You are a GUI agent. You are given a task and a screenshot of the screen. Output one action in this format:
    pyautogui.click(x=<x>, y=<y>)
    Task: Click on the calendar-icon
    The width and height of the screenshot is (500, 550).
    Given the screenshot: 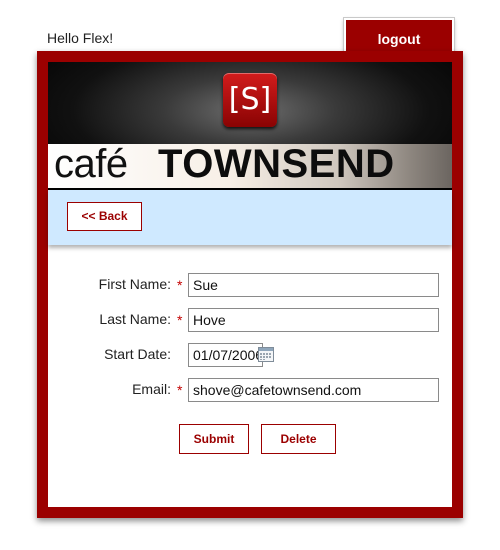 What is the action you would take?
    pyautogui.click(x=266, y=354)
    